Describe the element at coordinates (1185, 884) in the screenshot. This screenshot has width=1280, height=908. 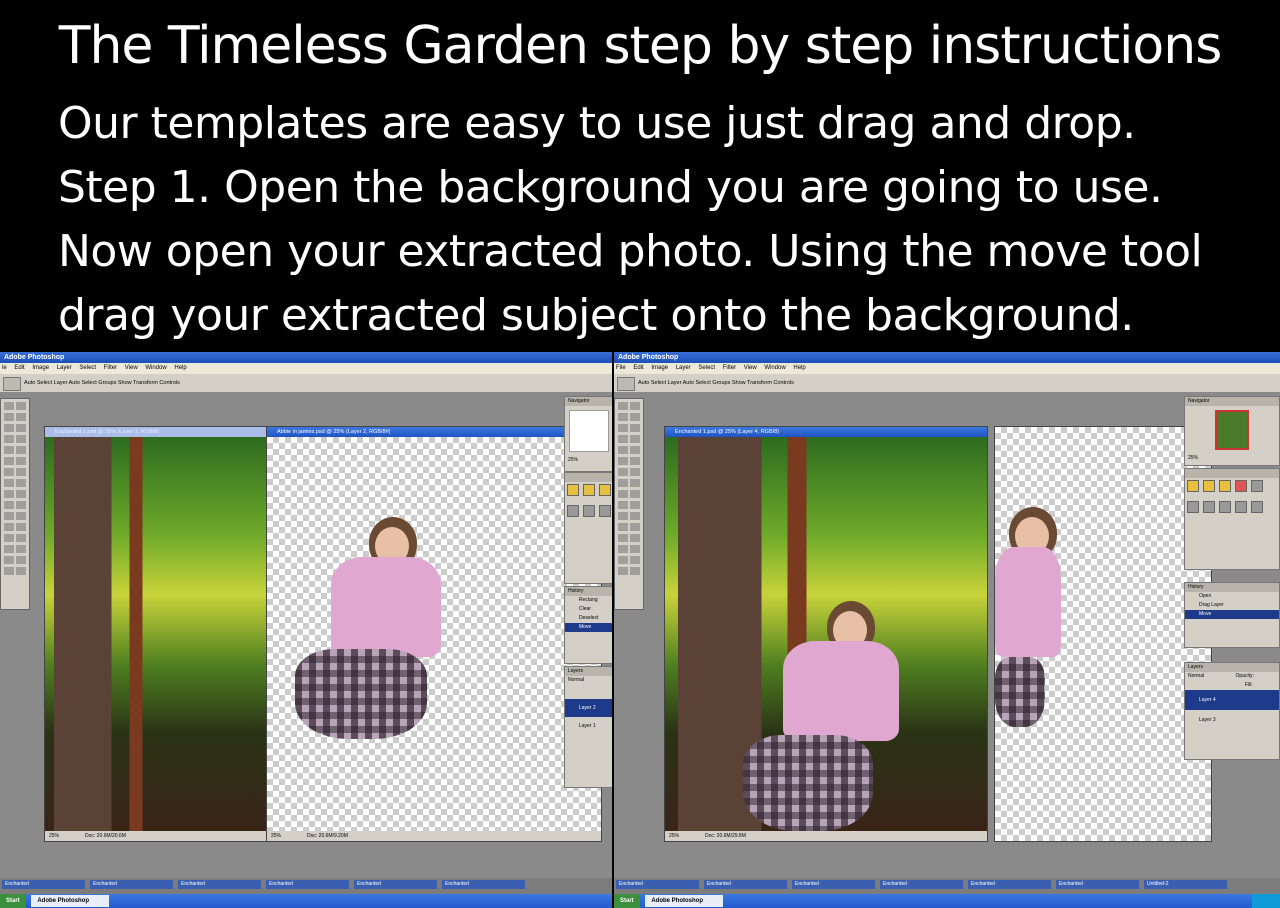
I see `minimized-window: Untitled-2` at that location.